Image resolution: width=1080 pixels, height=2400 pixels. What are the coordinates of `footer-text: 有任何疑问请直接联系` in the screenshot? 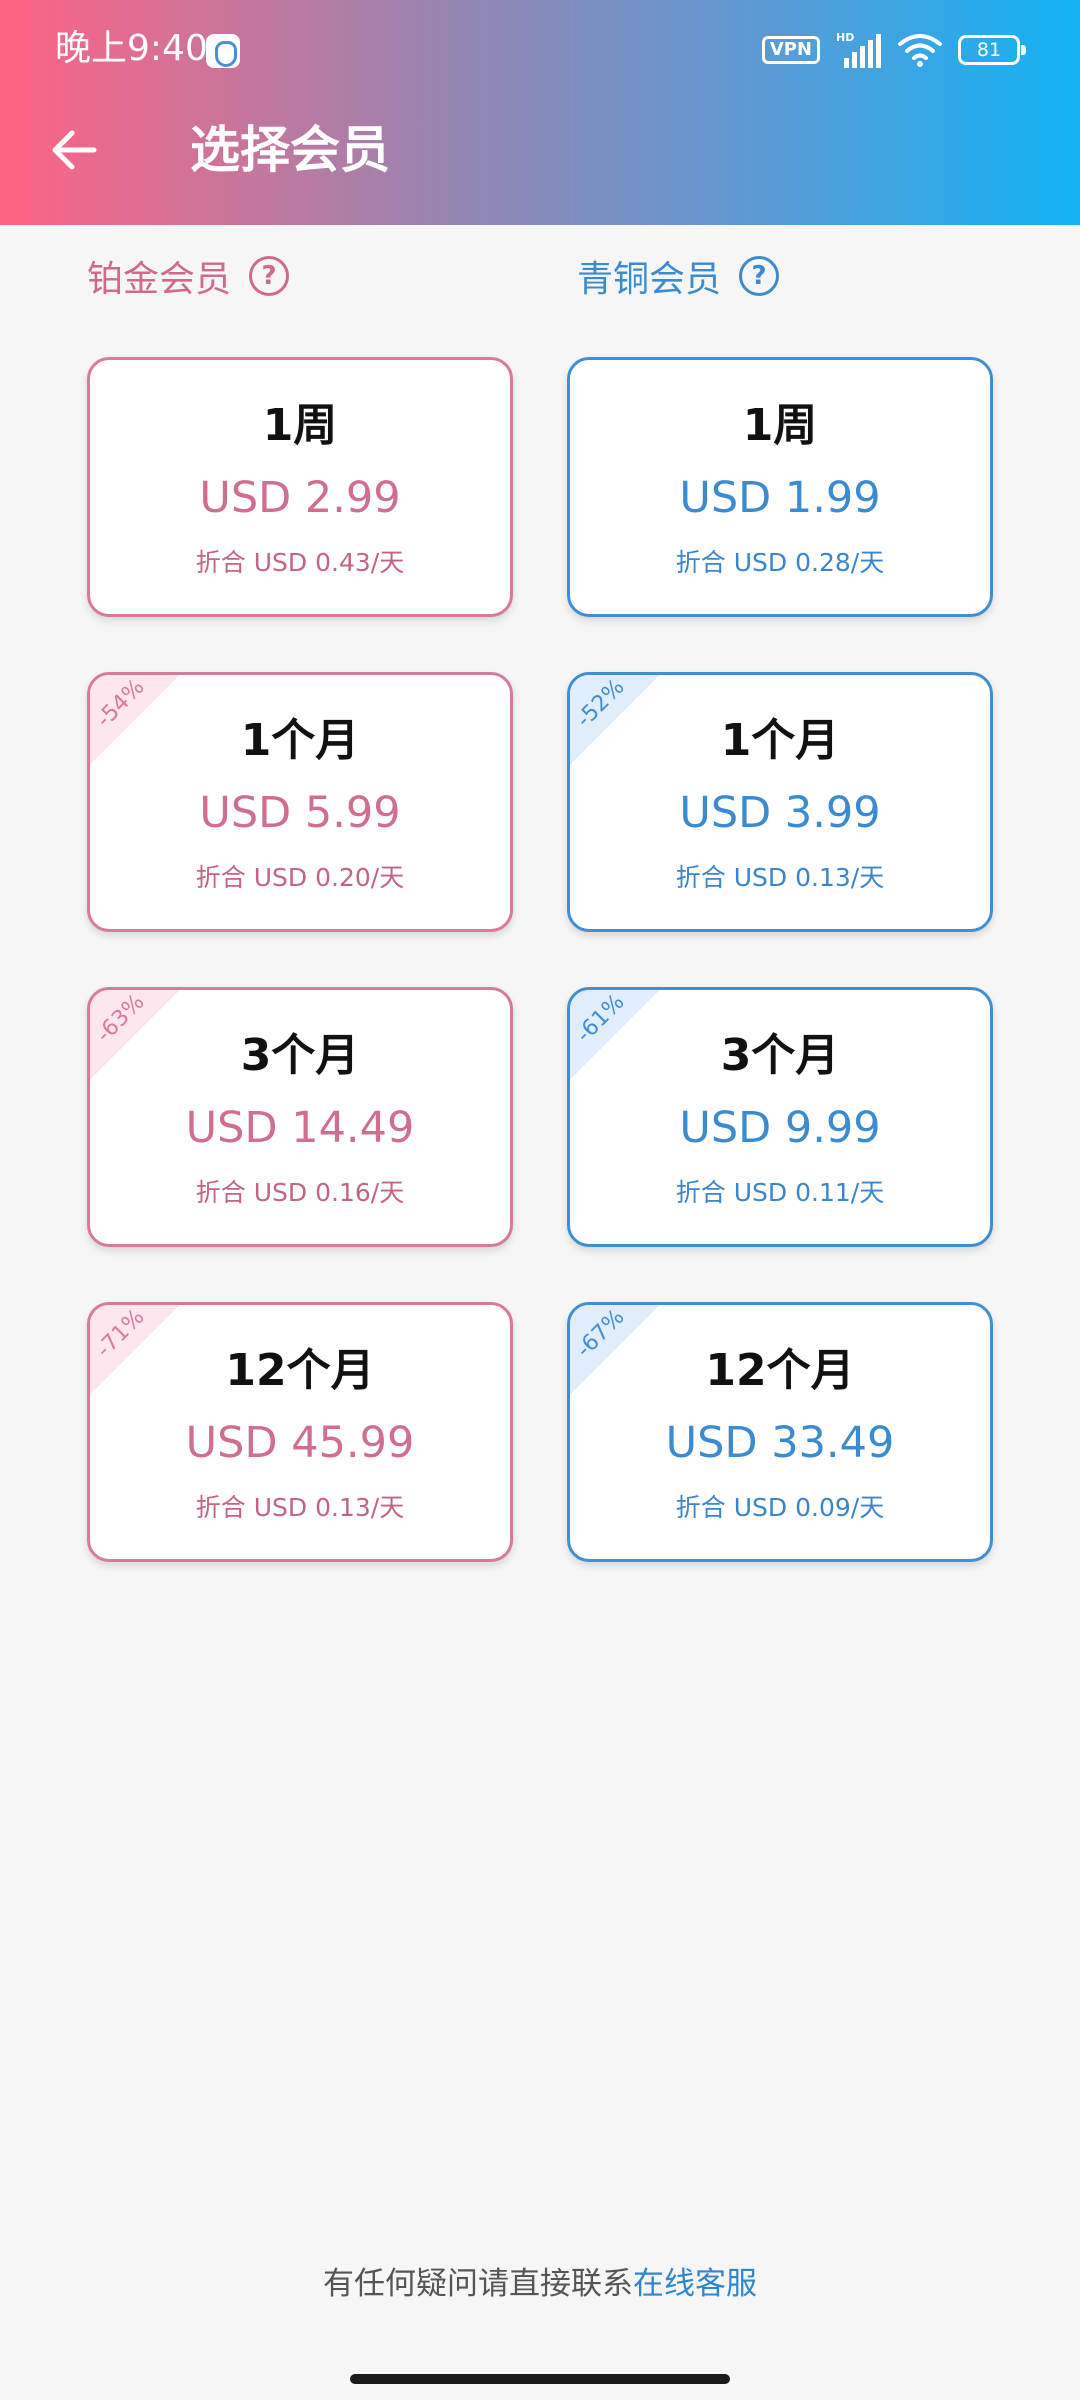 It's located at (478, 2284).